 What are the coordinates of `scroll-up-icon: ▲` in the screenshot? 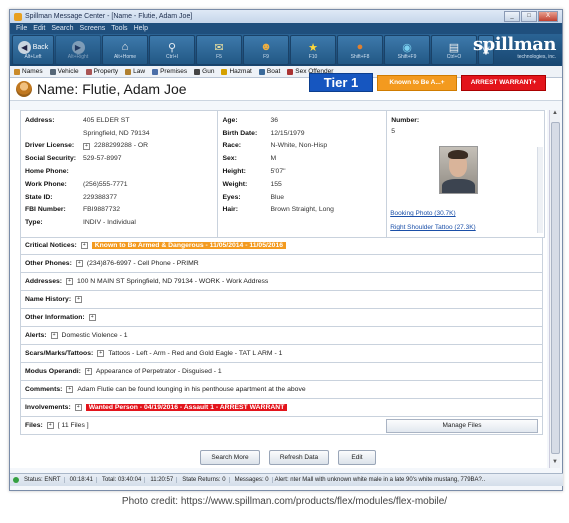 It's located at (555, 114).